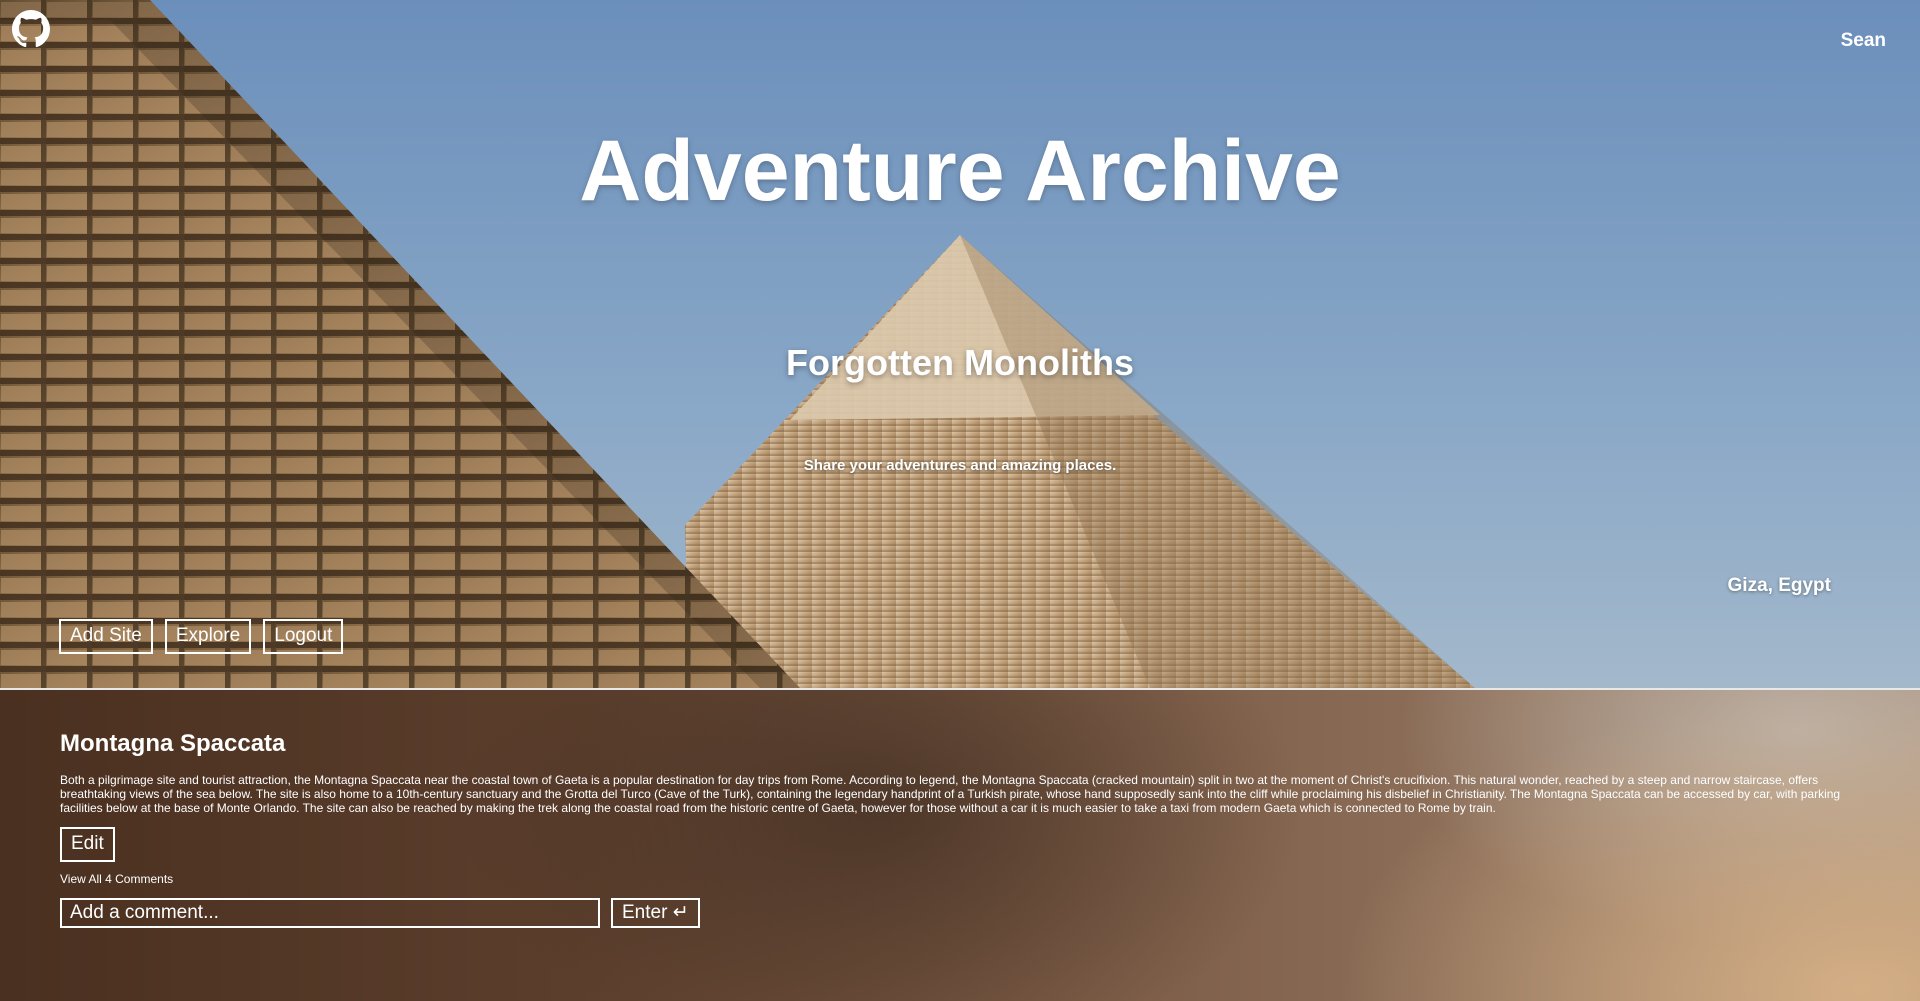  What do you see at coordinates (1779, 585) in the screenshot?
I see `location-label: Giza, Egypt` at bounding box center [1779, 585].